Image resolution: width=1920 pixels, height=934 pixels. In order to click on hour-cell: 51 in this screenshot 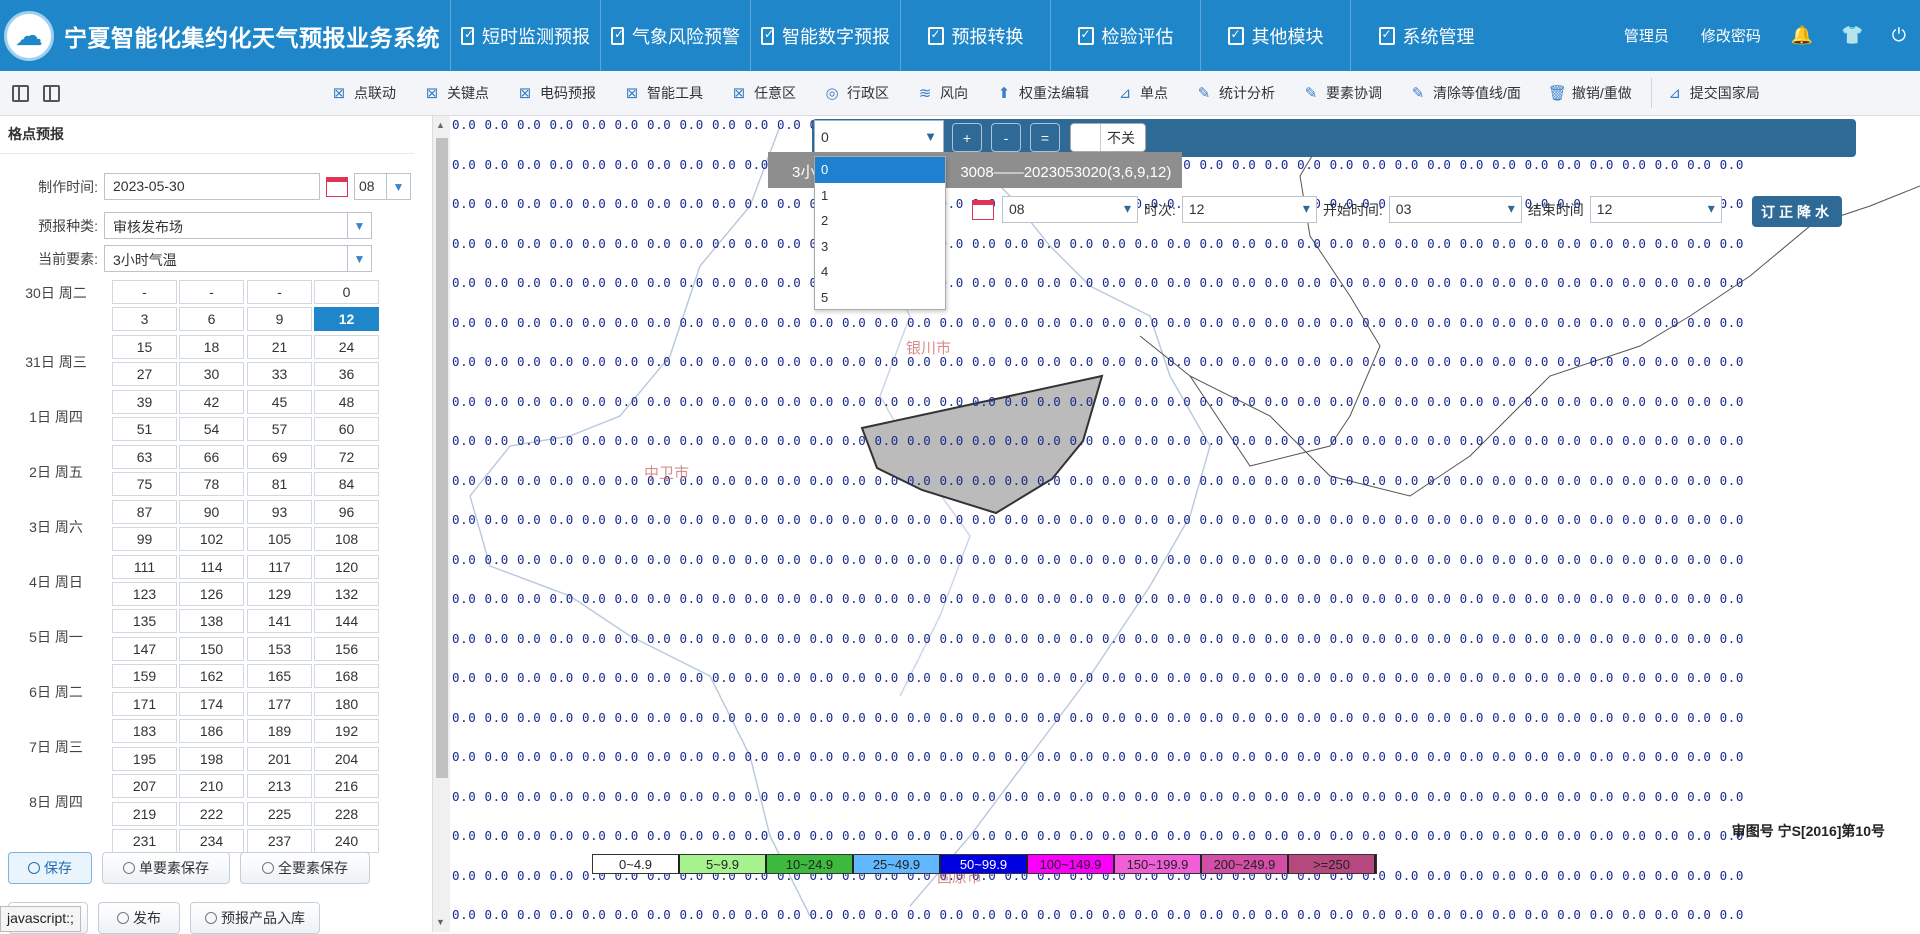, I will do `click(144, 429)`.